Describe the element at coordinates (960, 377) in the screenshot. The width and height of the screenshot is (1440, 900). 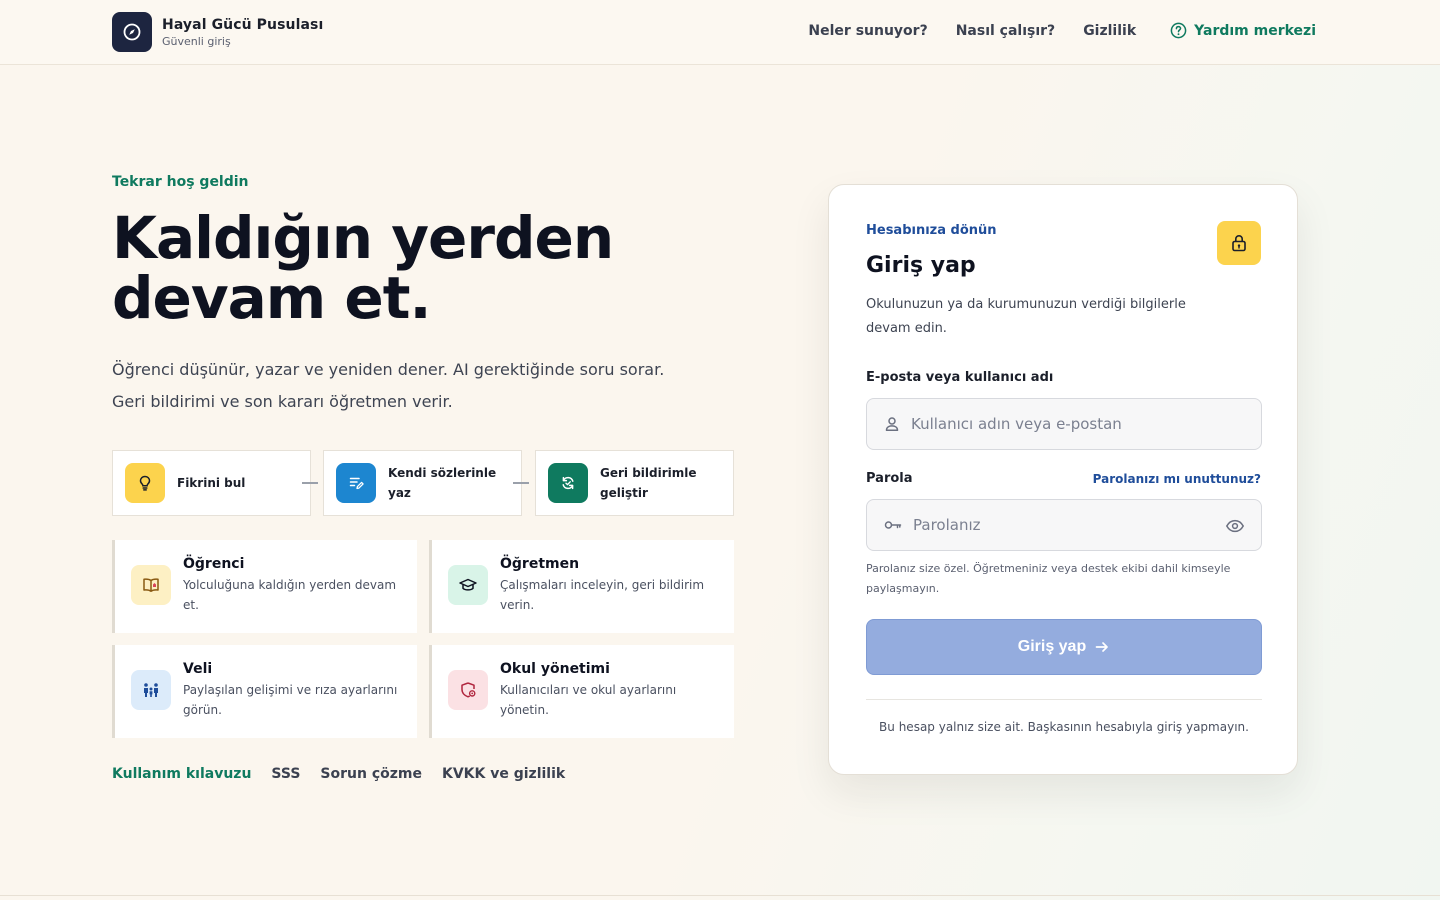
I see `username-label: E-posta veya kullanıcı adı` at that location.